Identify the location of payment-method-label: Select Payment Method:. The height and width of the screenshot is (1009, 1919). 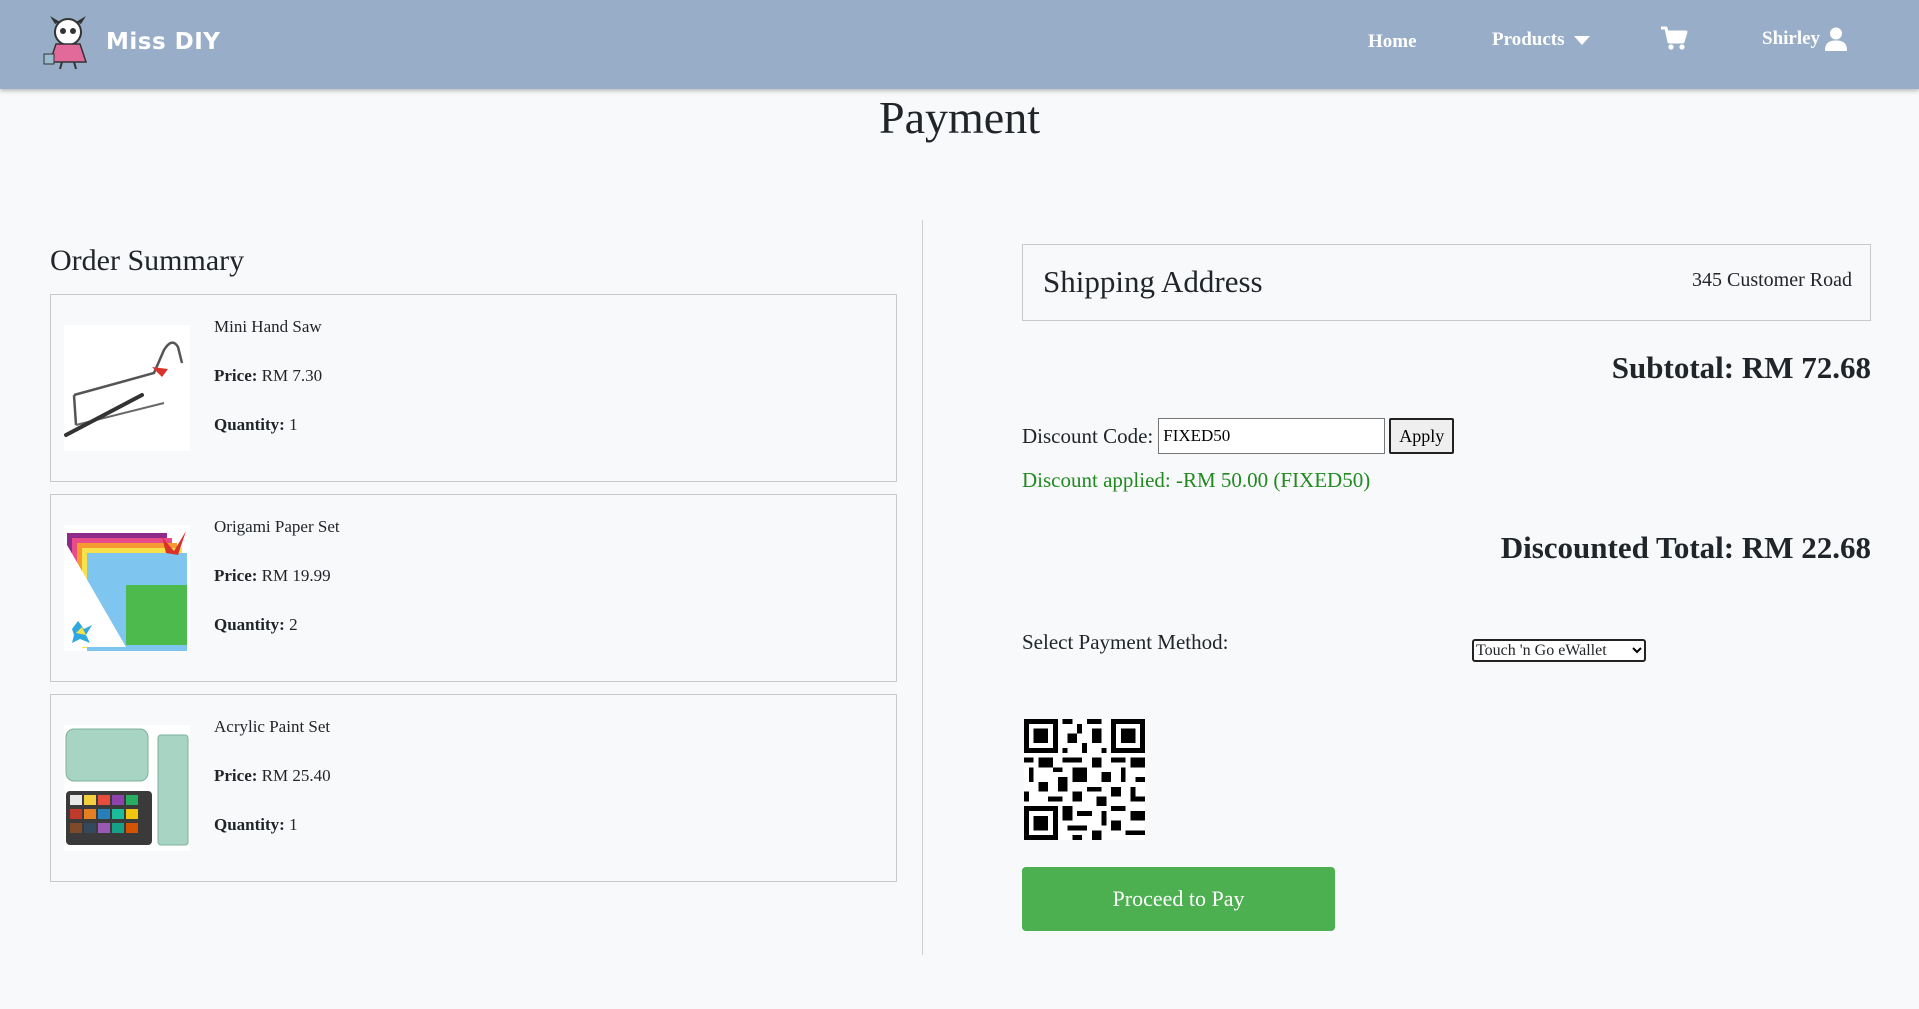
(1125, 642).